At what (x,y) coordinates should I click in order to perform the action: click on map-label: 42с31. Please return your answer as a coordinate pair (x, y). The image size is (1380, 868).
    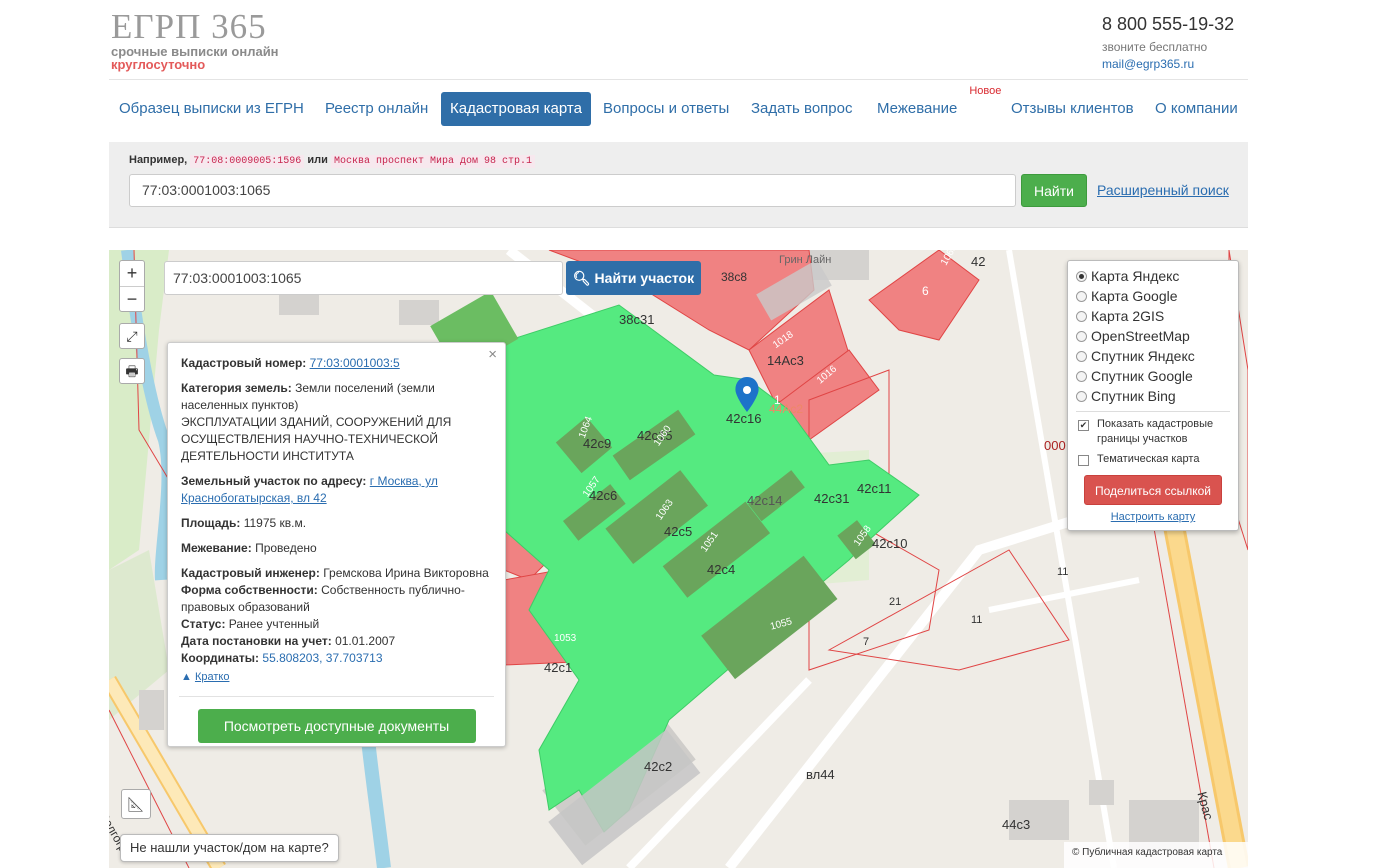
    Looking at the image, I should click on (832, 498).